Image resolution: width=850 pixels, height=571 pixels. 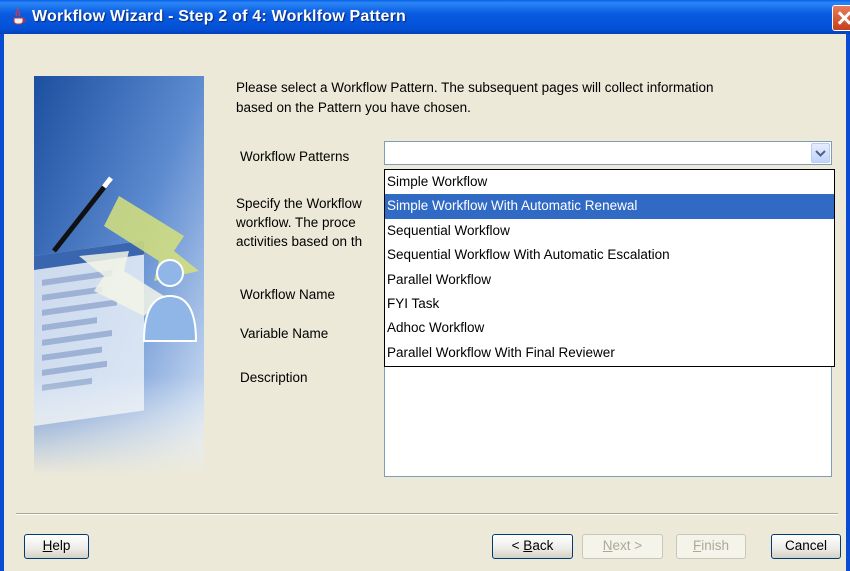 I want to click on finish-button: Finish, so click(x=711, y=546).